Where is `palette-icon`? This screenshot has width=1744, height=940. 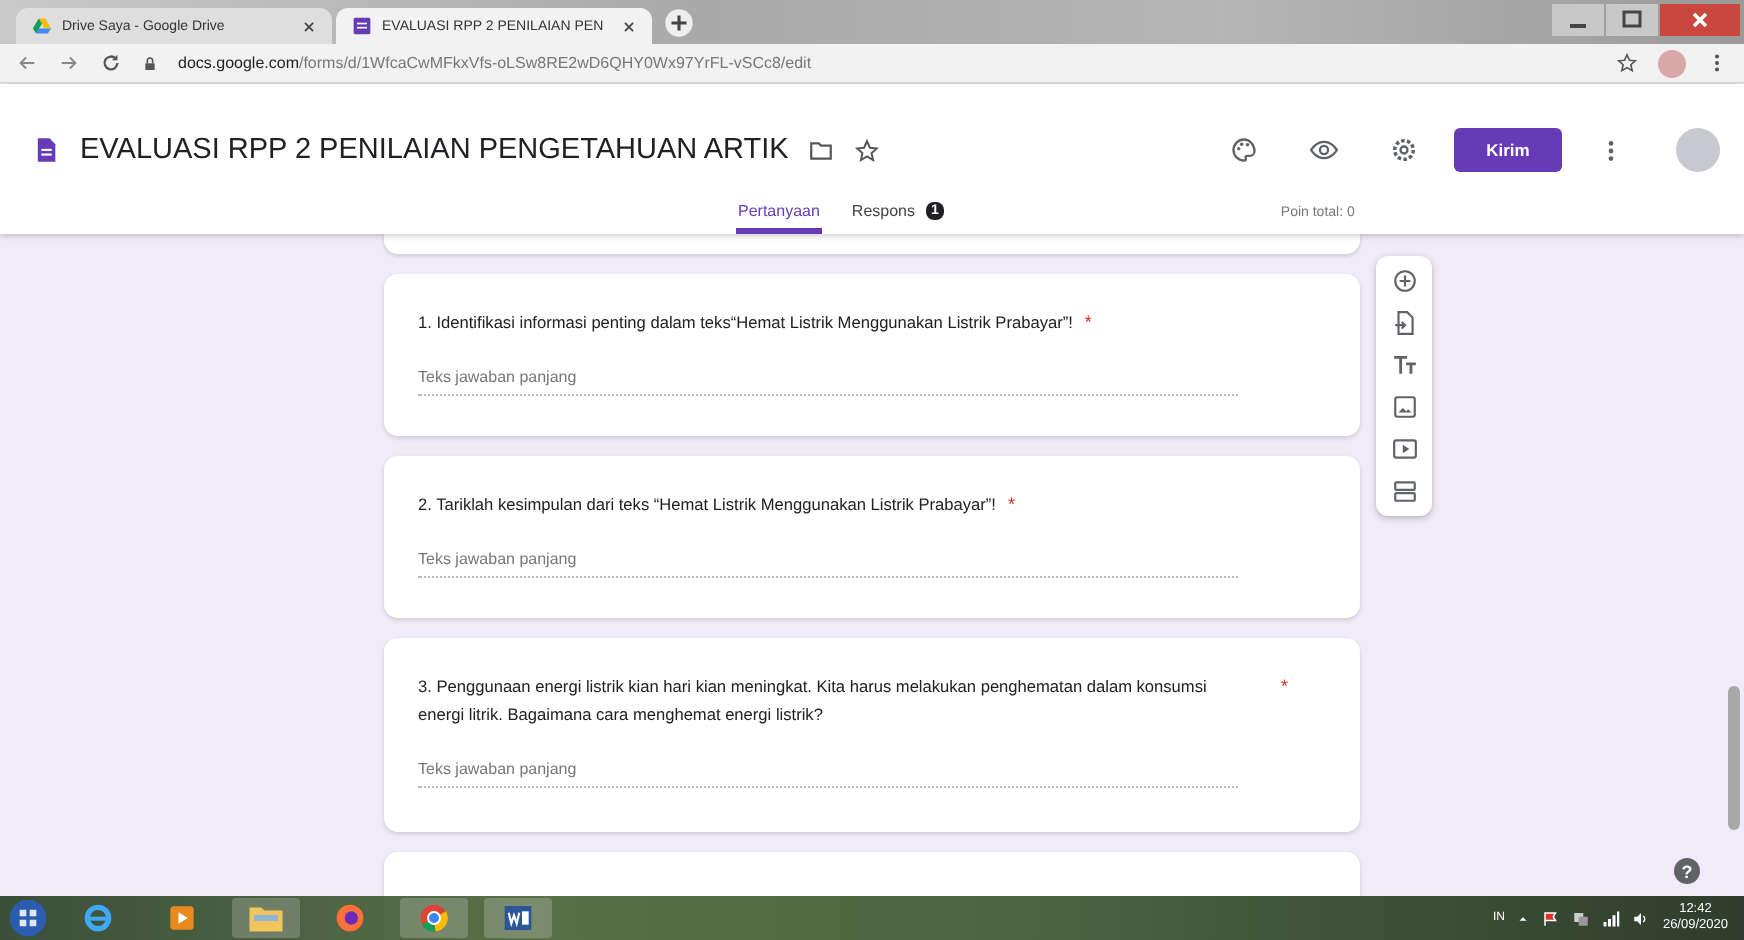 palette-icon is located at coordinates (1244, 150).